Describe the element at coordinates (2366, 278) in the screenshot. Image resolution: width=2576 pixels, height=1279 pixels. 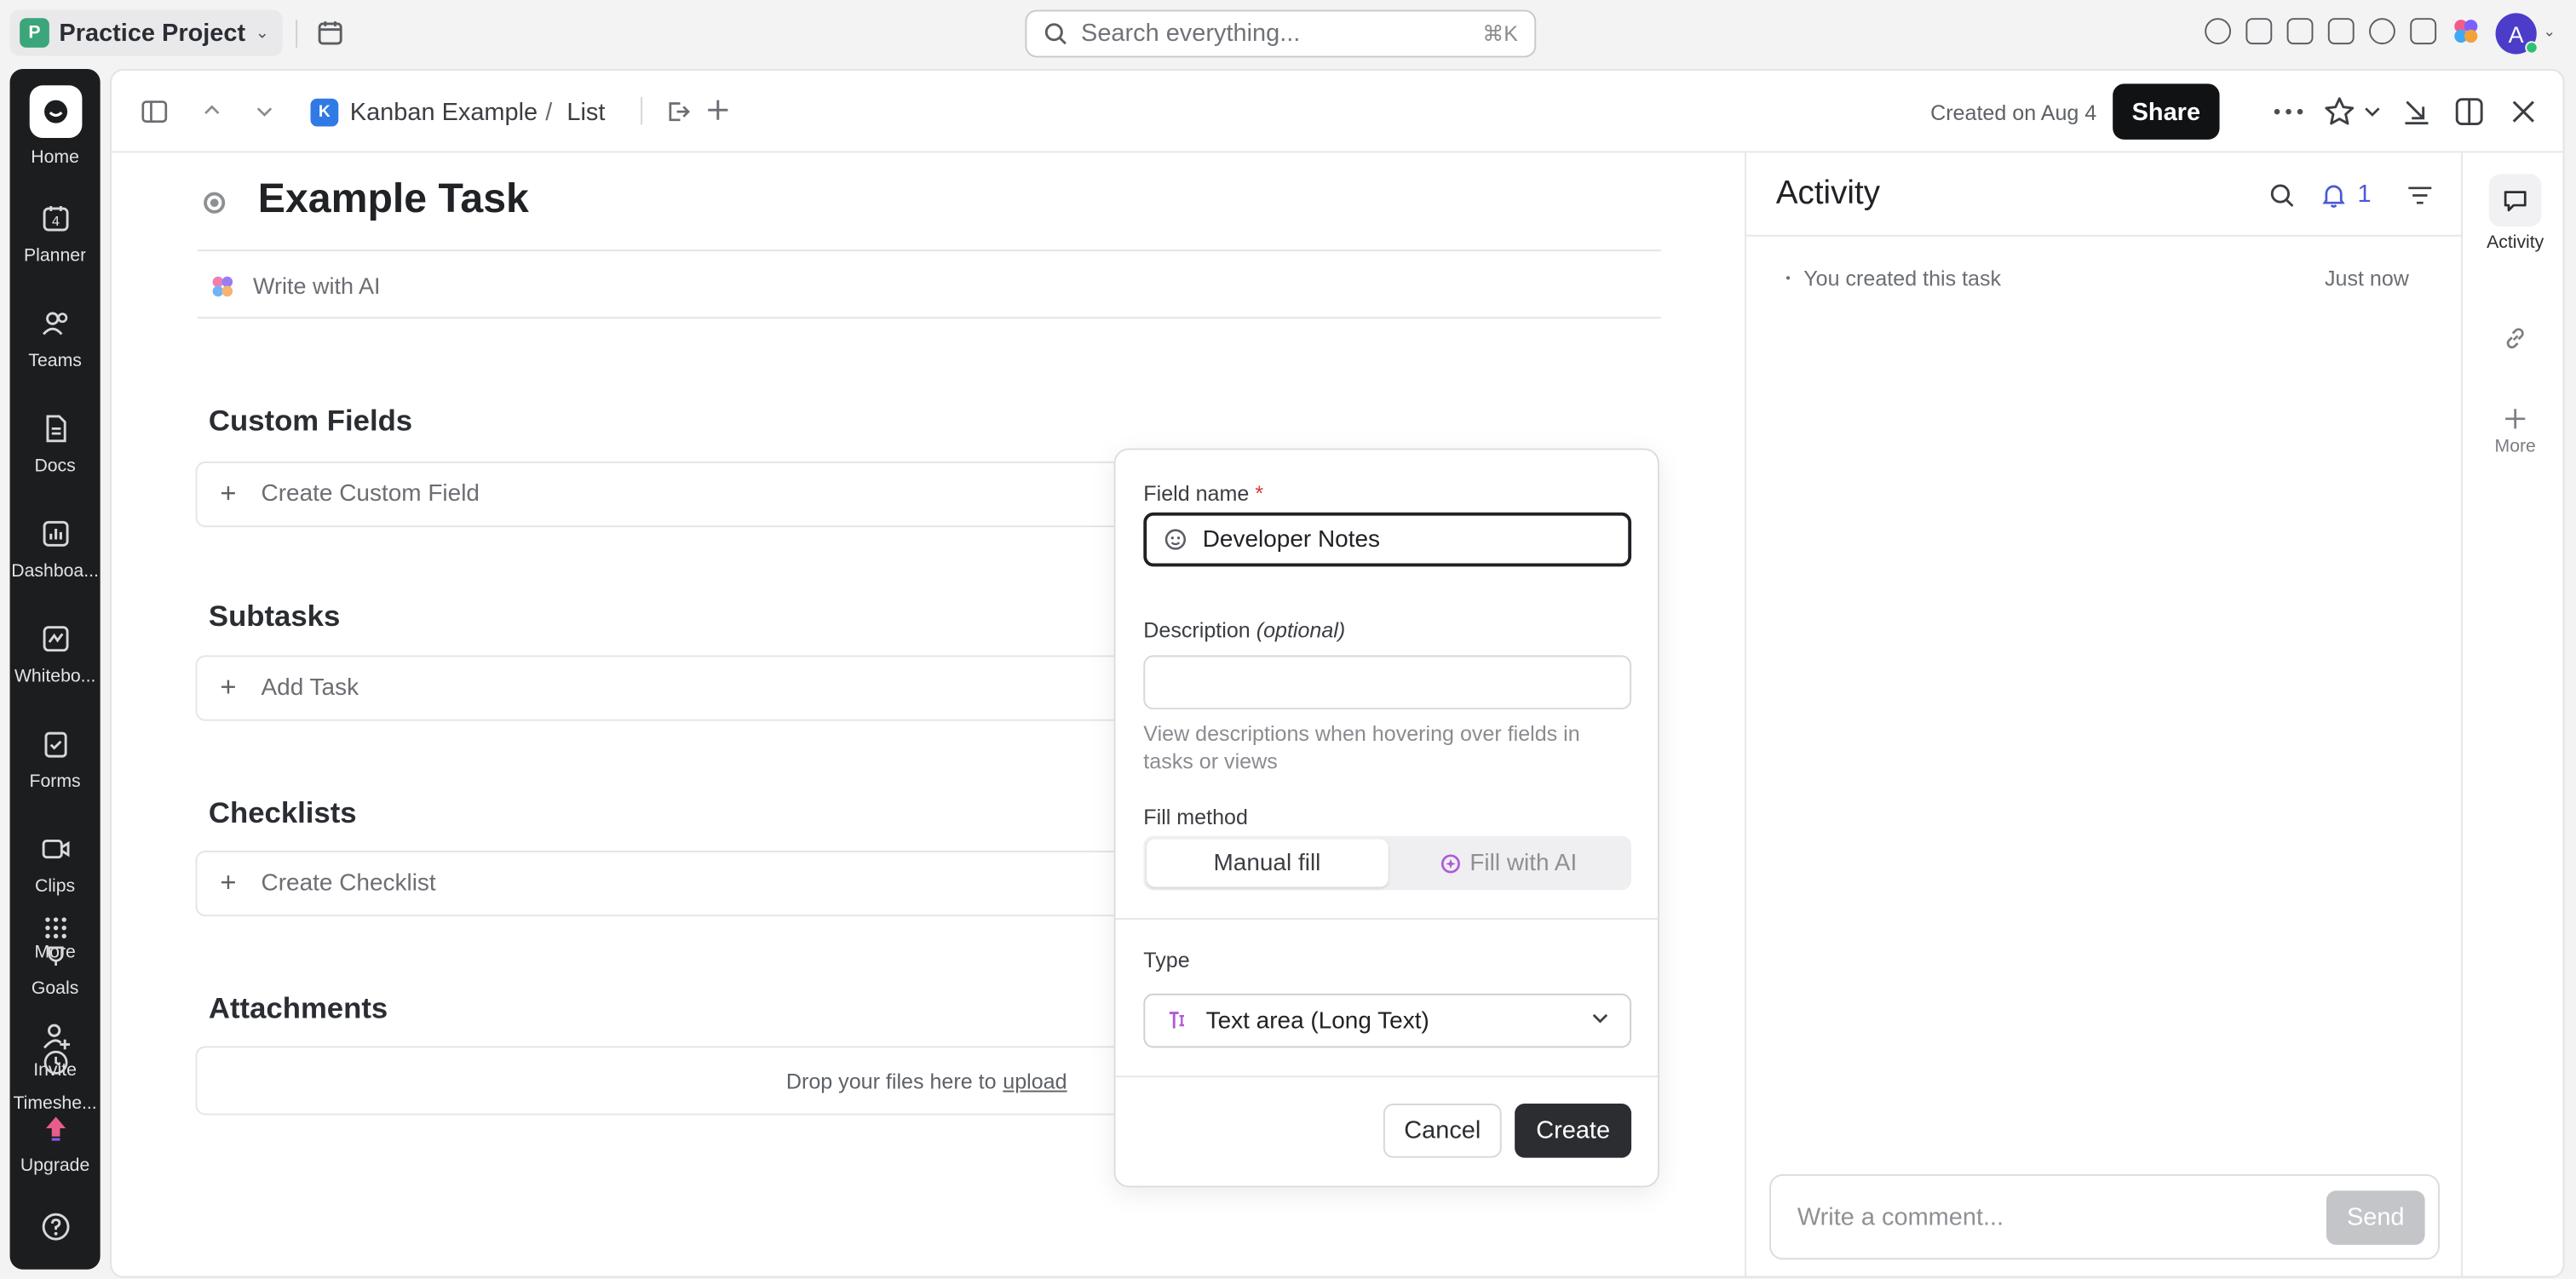
I see `activity-entry-time: Just now` at that location.